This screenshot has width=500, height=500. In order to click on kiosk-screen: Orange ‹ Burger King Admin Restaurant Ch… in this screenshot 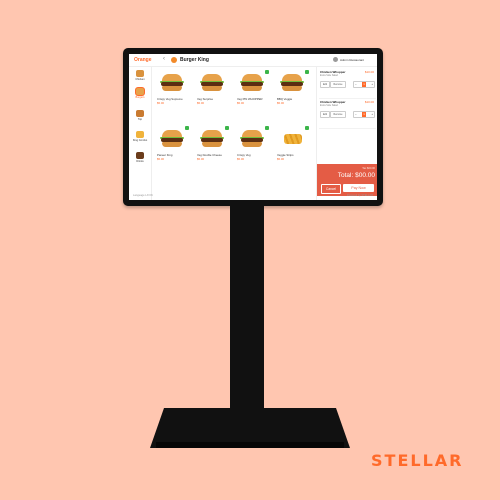, I will do `click(253, 127)`.